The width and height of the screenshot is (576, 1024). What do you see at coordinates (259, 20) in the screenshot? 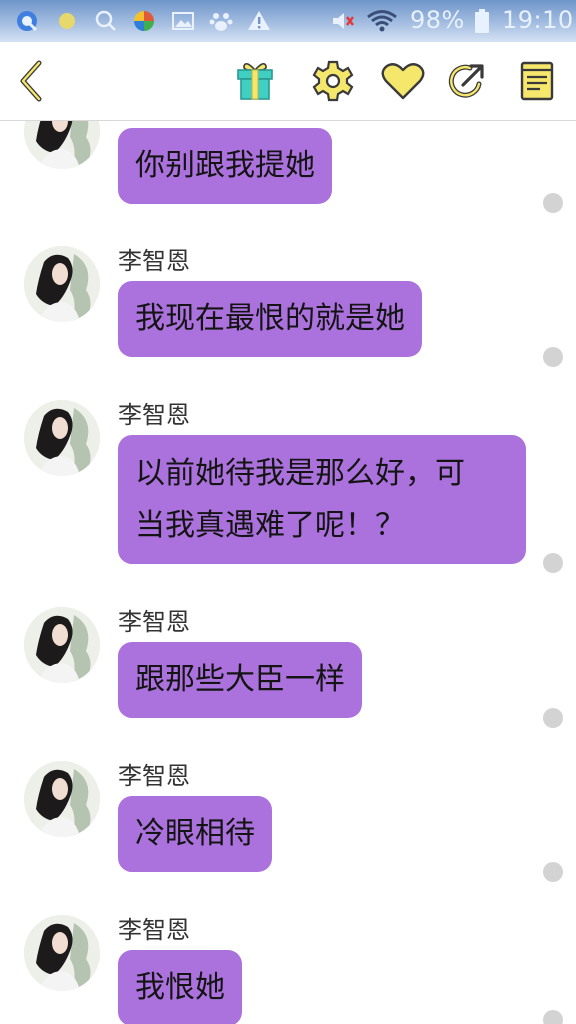
I see `warning-icon` at bounding box center [259, 20].